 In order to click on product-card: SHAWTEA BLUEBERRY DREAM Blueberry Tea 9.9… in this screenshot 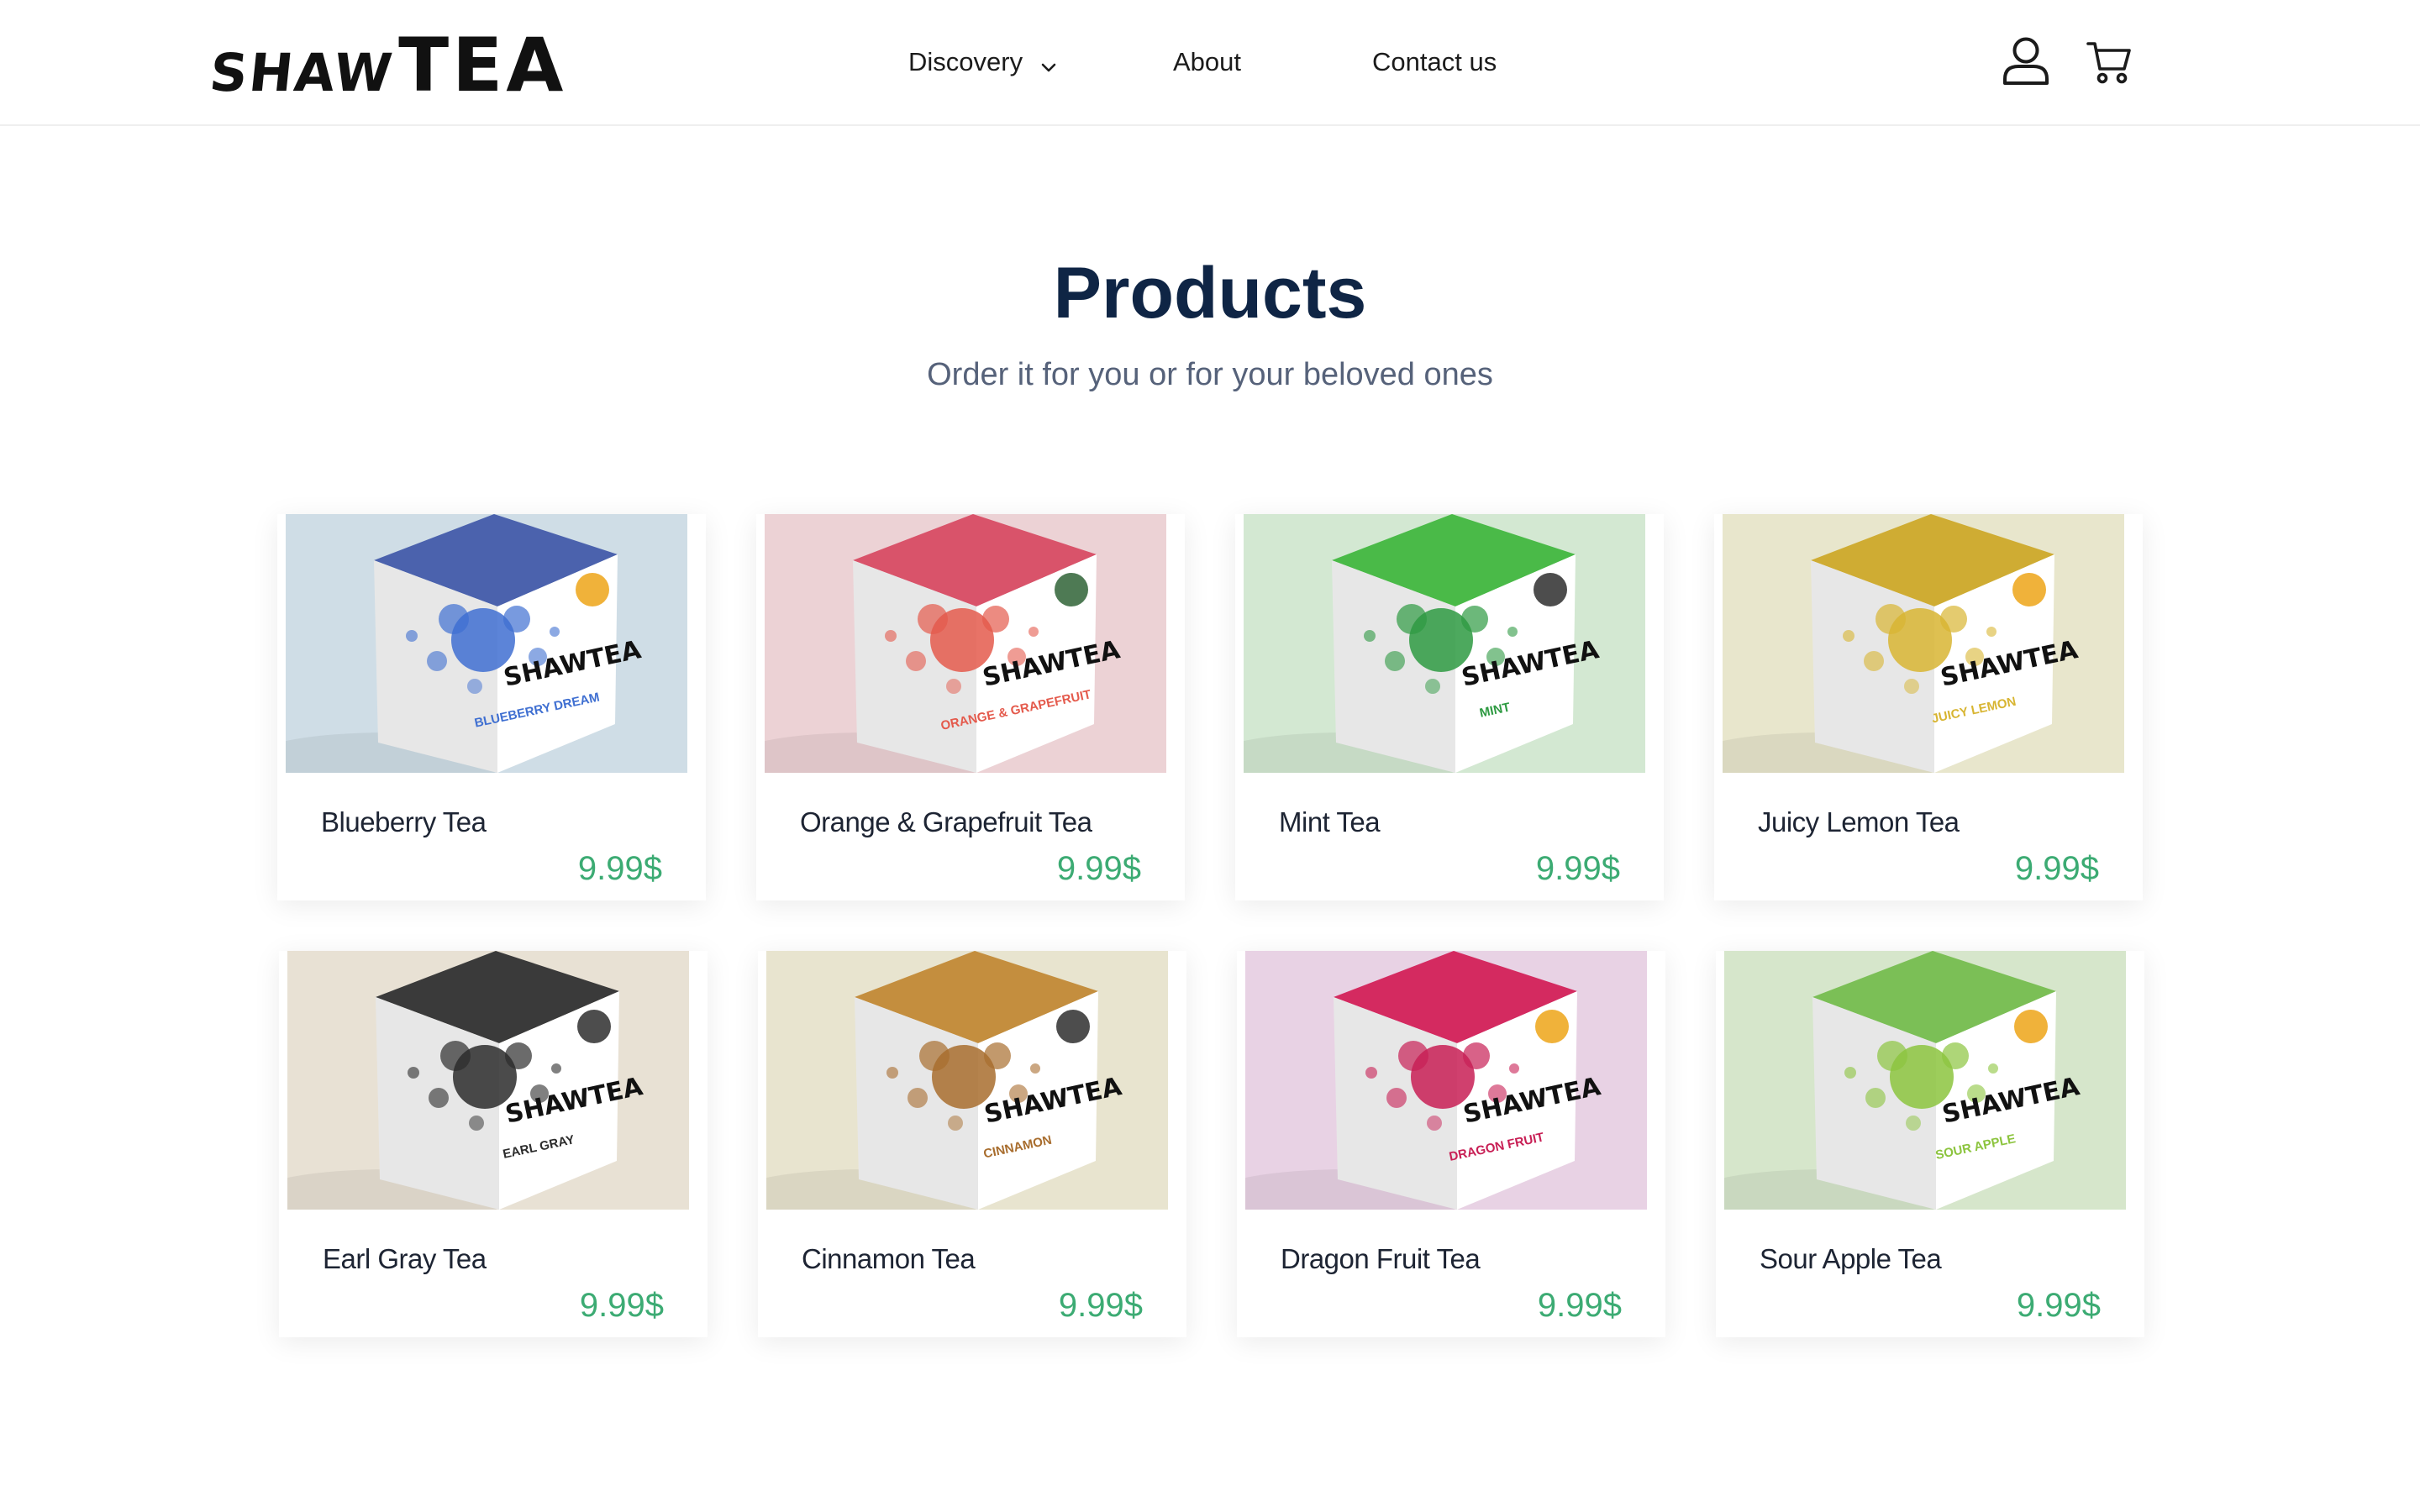, I will do `click(492, 707)`.